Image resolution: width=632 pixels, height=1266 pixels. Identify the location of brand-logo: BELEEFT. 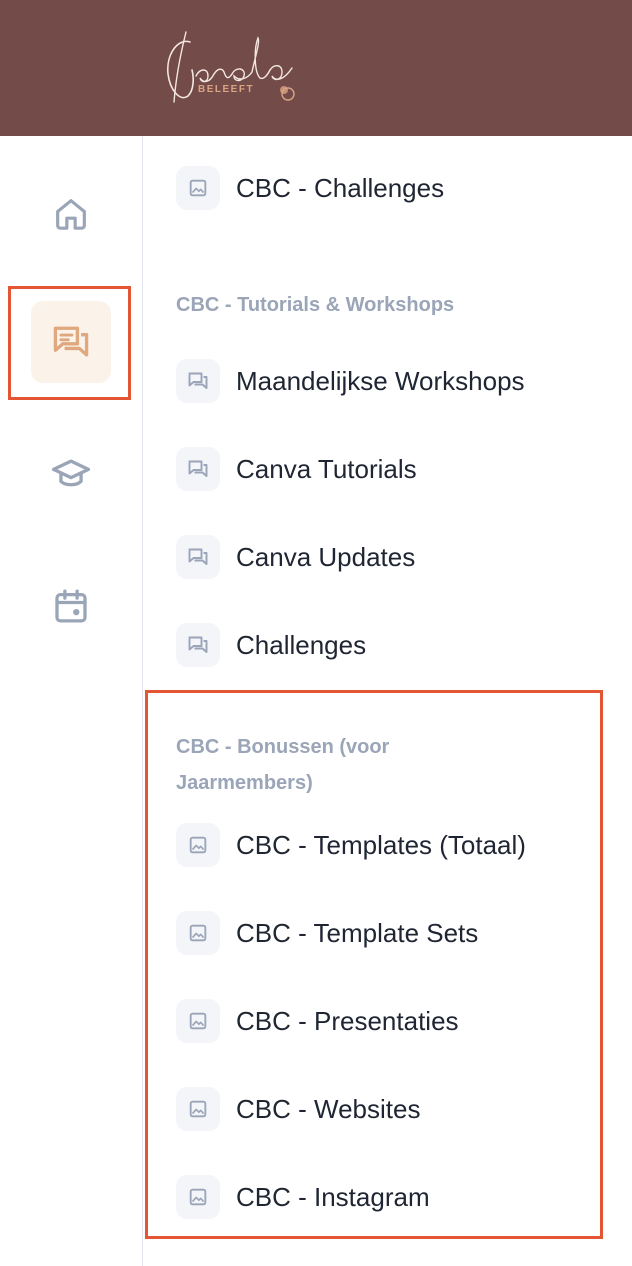
(235, 69).